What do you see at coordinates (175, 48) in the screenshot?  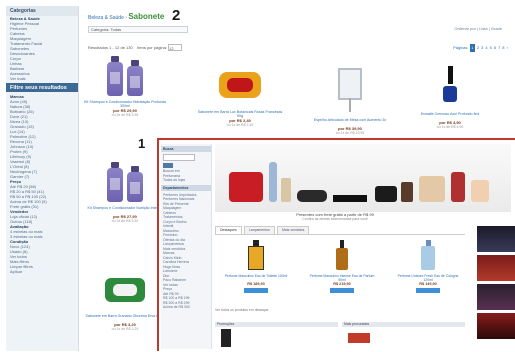 I see `per-page-select: 12` at bounding box center [175, 48].